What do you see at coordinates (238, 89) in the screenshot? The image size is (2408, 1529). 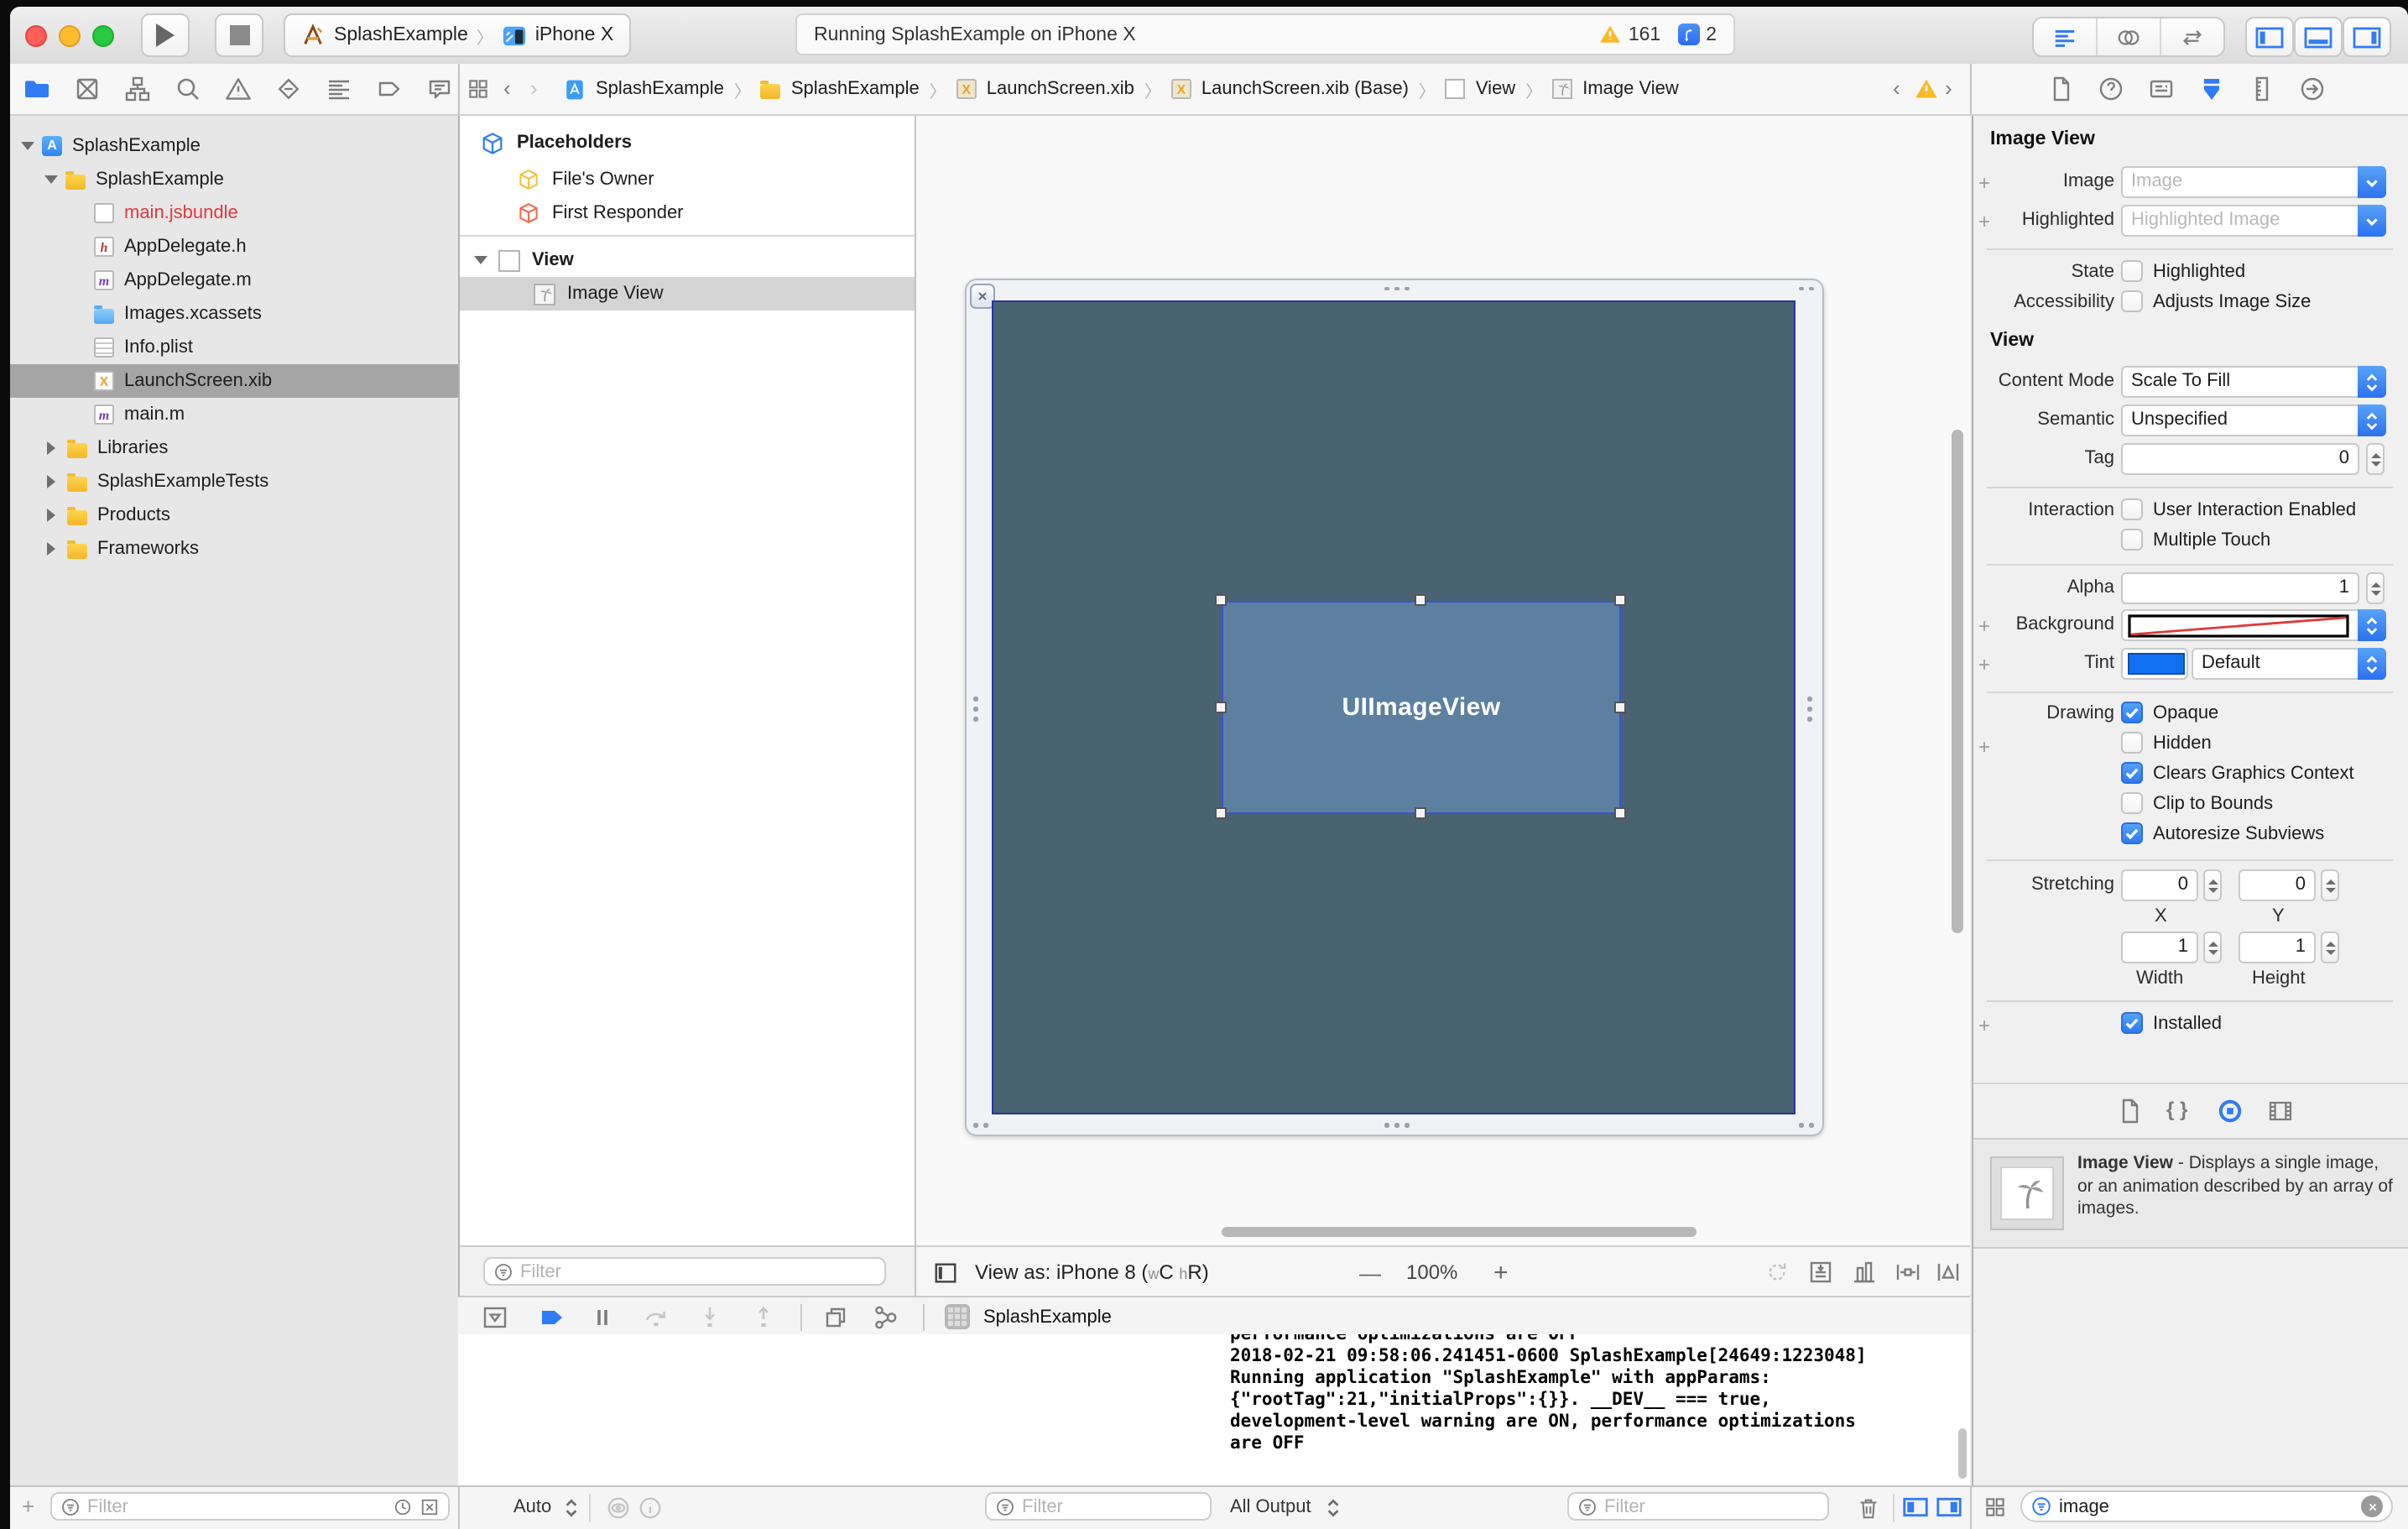 I see `tab-issue-navigator` at bounding box center [238, 89].